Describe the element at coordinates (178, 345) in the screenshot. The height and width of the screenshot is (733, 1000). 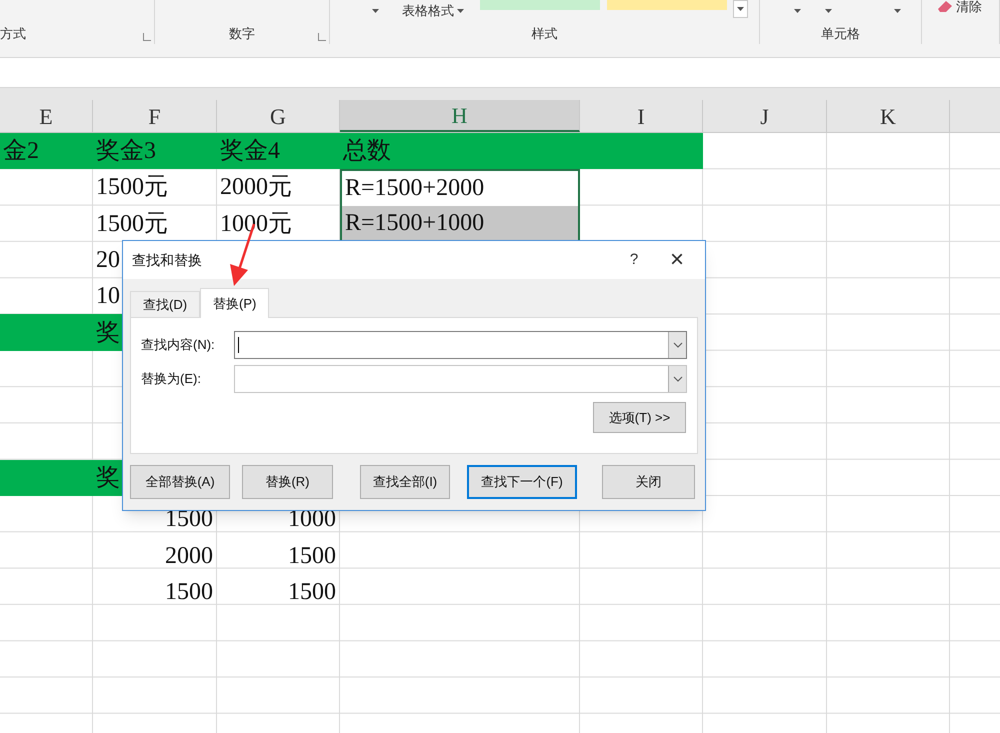
I see `field-label: 查找内容(N):` at that location.